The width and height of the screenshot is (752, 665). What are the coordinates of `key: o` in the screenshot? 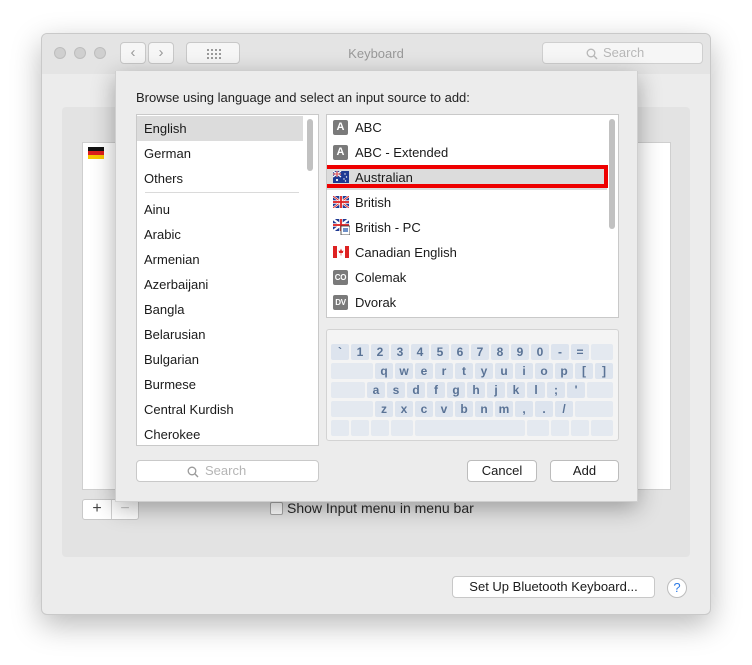 It's located at (544, 371).